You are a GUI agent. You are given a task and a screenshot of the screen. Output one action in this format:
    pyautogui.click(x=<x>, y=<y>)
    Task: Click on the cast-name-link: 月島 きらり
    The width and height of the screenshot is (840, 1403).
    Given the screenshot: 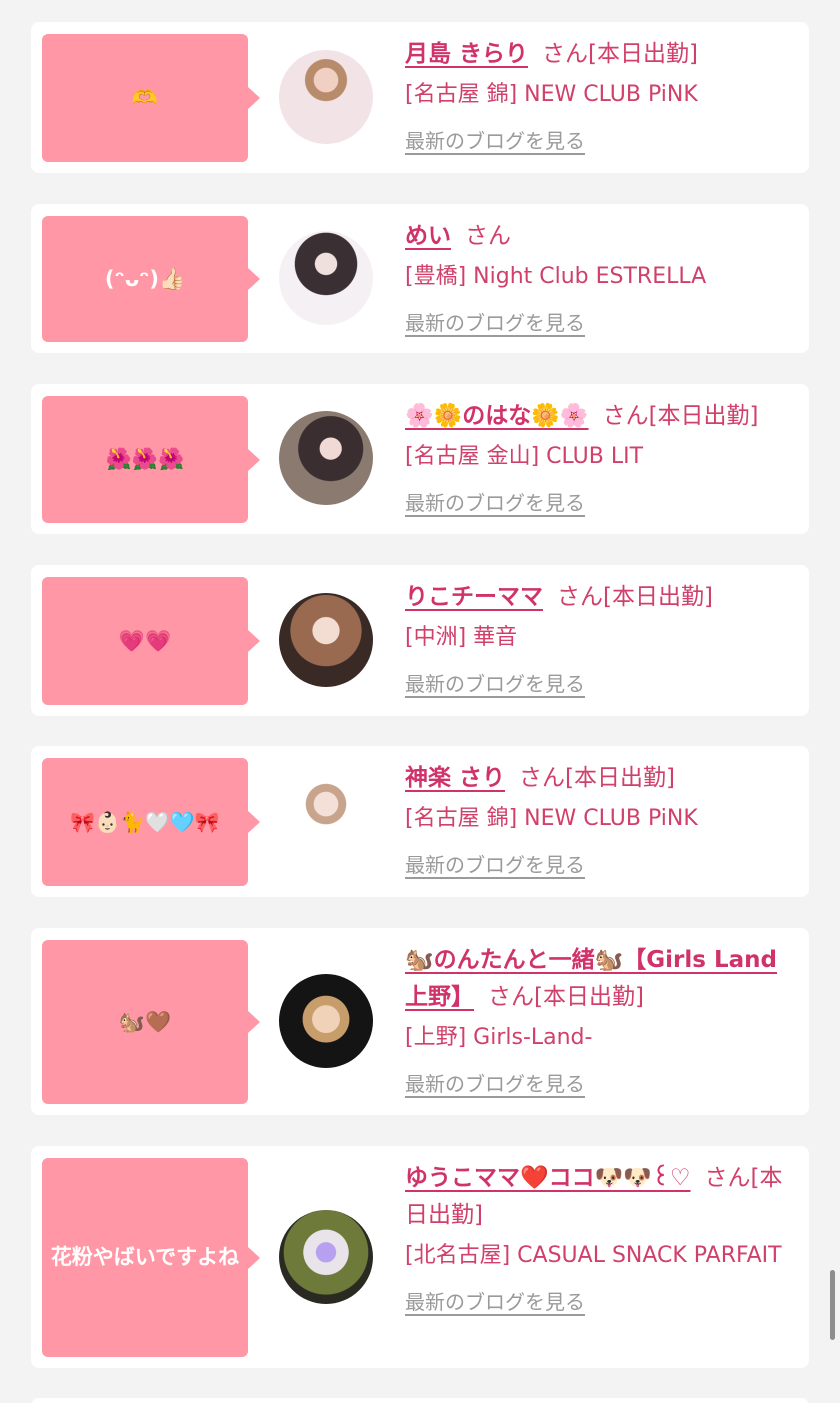 What is the action you would take?
    pyautogui.click(x=466, y=54)
    